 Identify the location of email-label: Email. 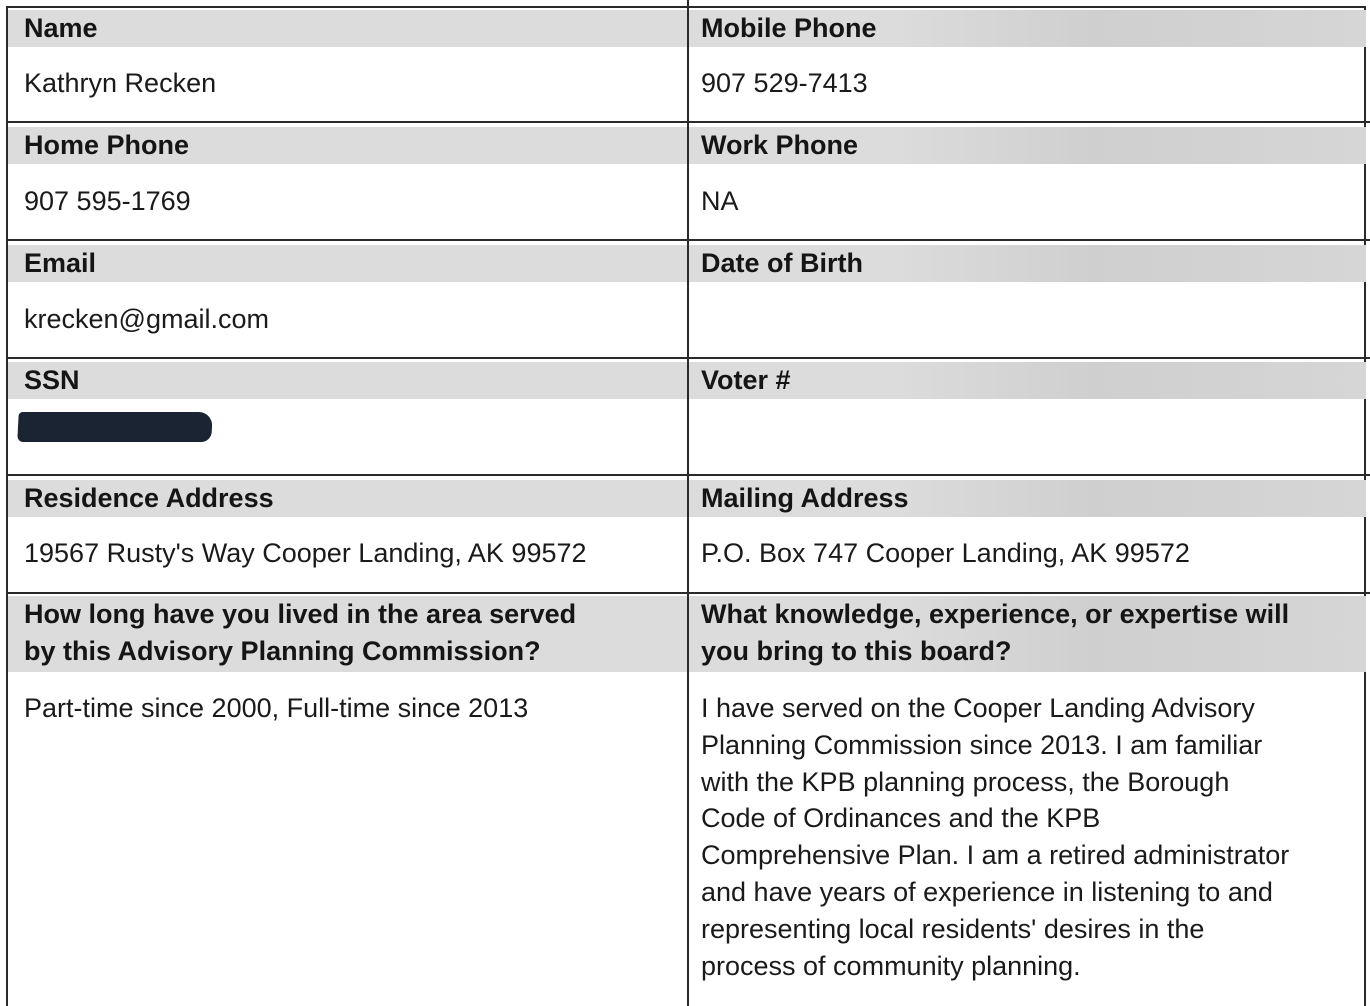
(347, 263).